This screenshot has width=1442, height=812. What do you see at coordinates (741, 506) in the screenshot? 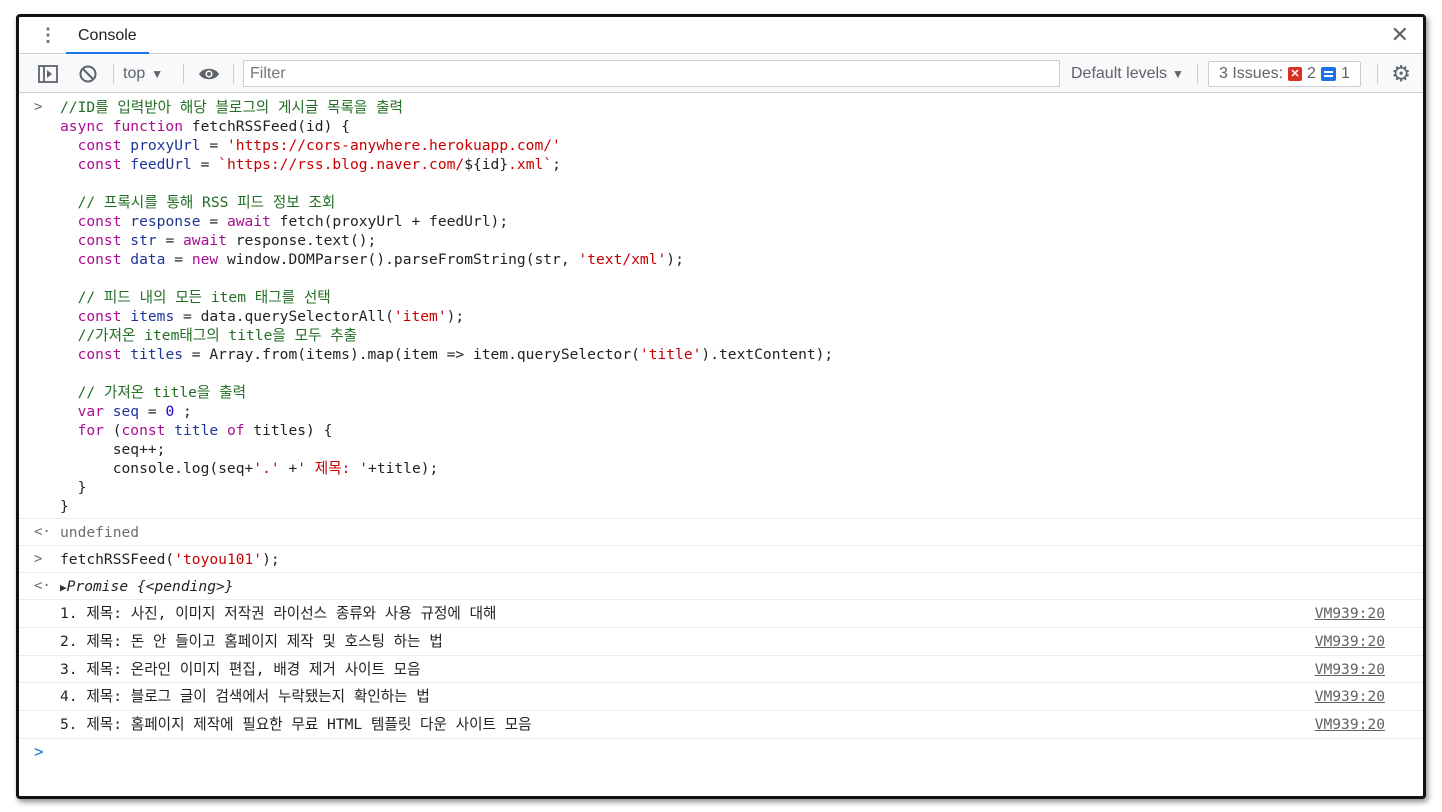
I see `code-line: }` at bounding box center [741, 506].